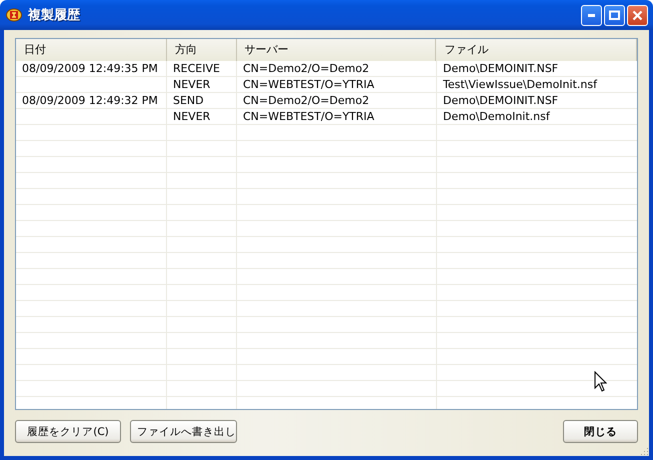 The width and height of the screenshot is (653, 460). Describe the element at coordinates (54, 15) in the screenshot. I see `window-title: 複製履歴` at that location.